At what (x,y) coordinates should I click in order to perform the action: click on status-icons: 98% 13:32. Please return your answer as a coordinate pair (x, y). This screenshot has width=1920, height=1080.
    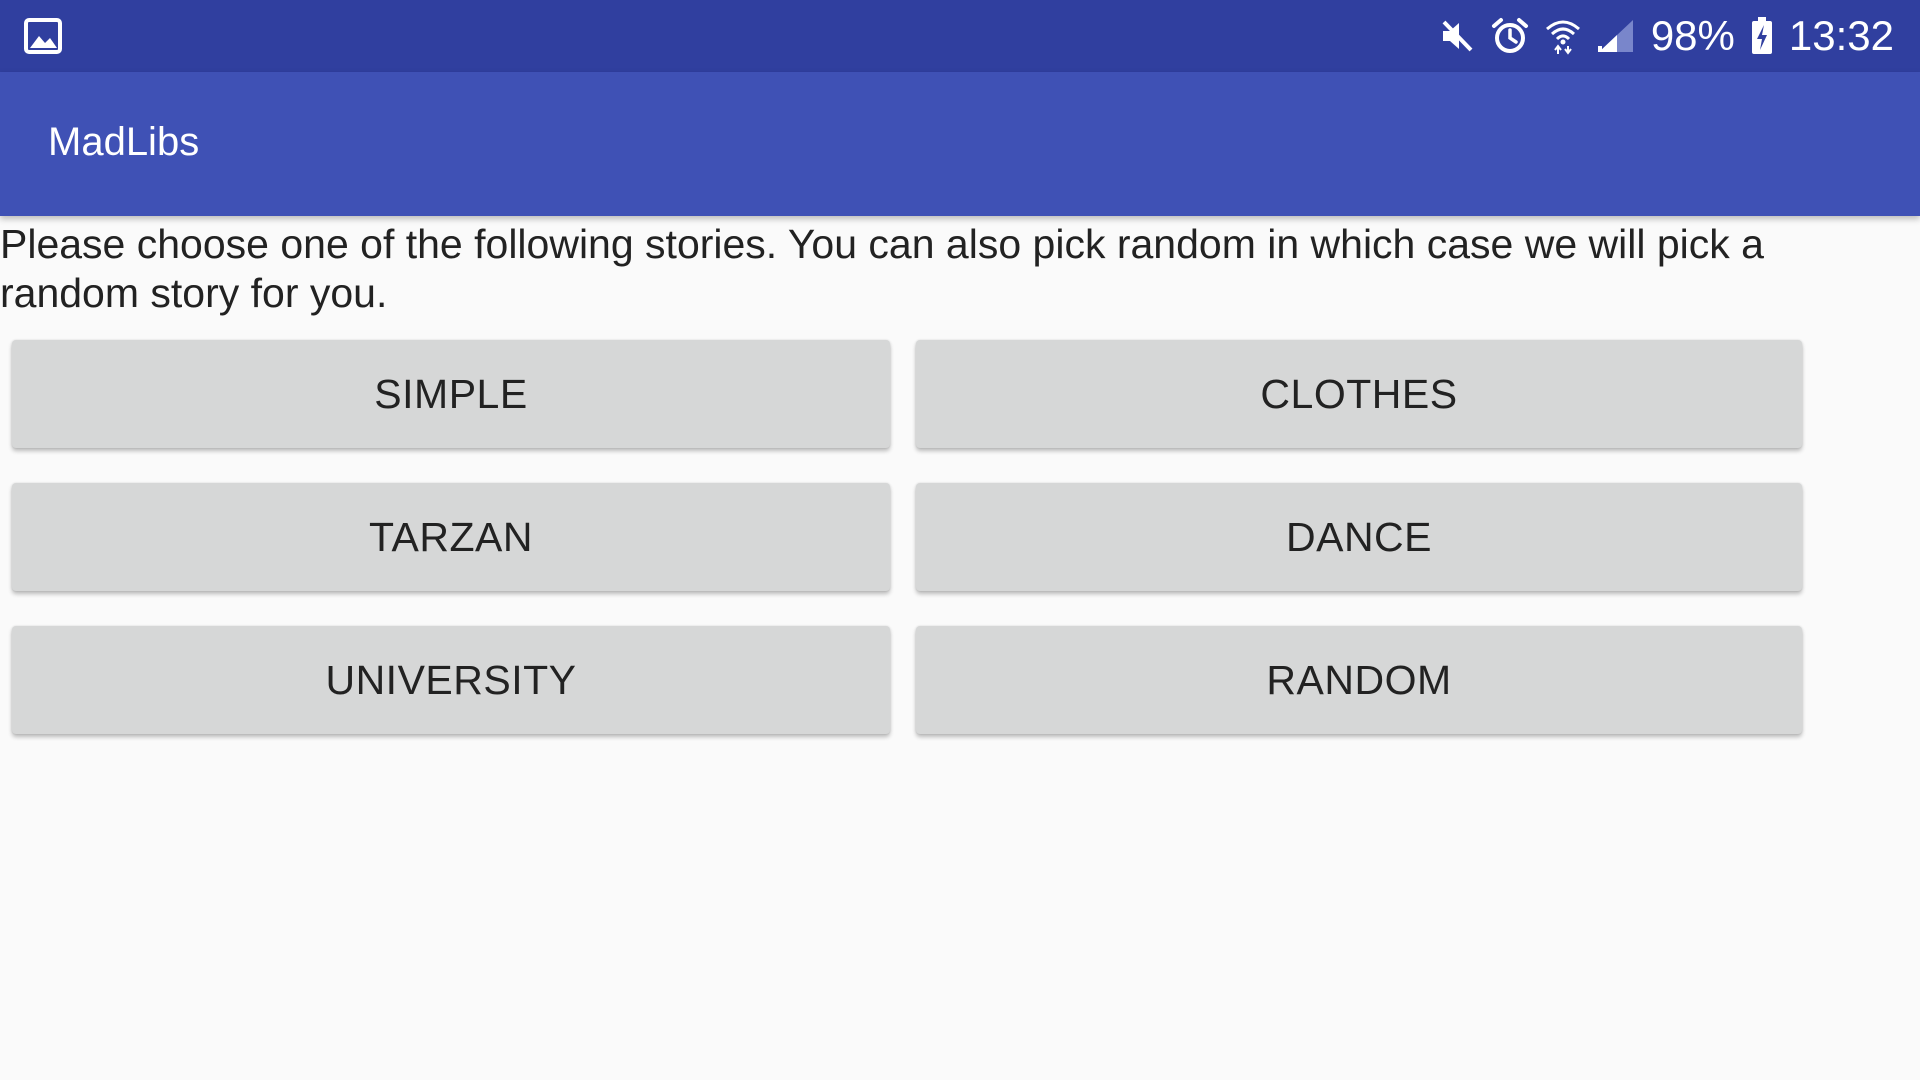
    Looking at the image, I should click on (1666, 36).